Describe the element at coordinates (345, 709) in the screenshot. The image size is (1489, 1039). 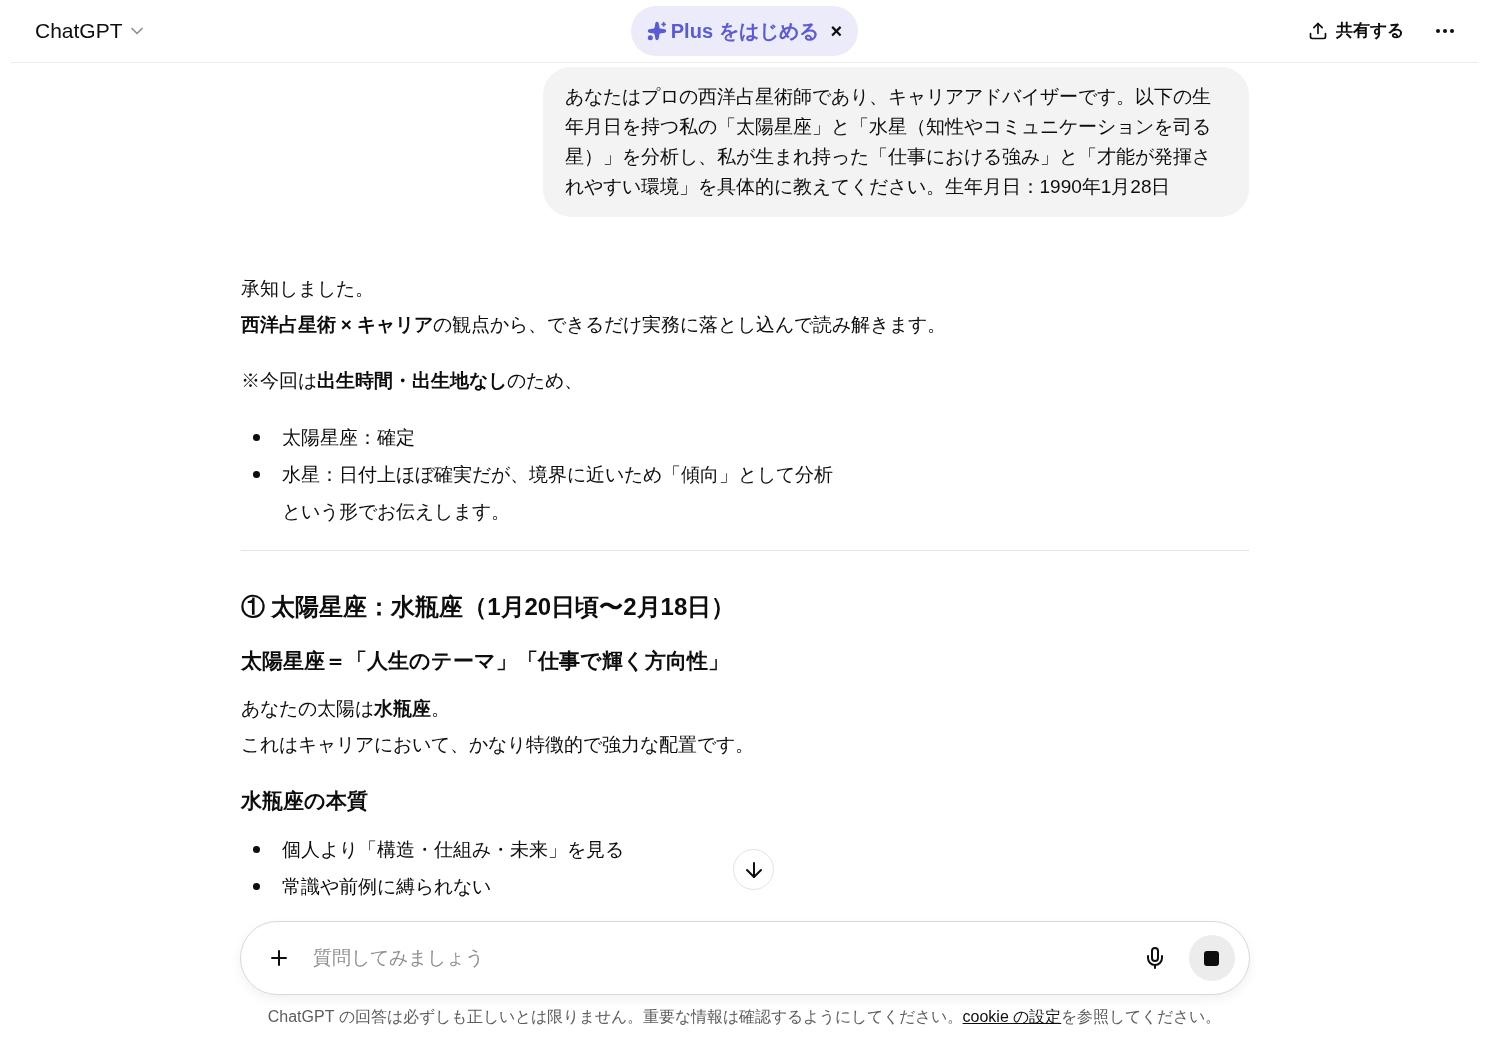
I see `reply-text: あなたの太陽は水瓶座。` at that location.